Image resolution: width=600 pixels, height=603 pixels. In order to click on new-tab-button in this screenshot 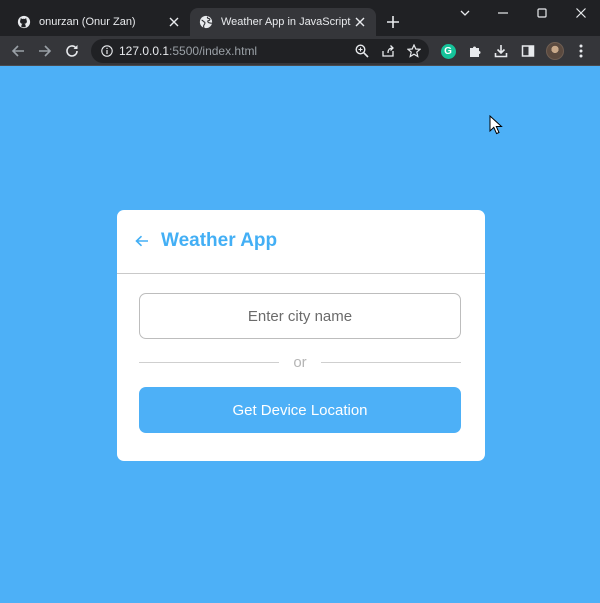, I will do `click(393, 22)`.